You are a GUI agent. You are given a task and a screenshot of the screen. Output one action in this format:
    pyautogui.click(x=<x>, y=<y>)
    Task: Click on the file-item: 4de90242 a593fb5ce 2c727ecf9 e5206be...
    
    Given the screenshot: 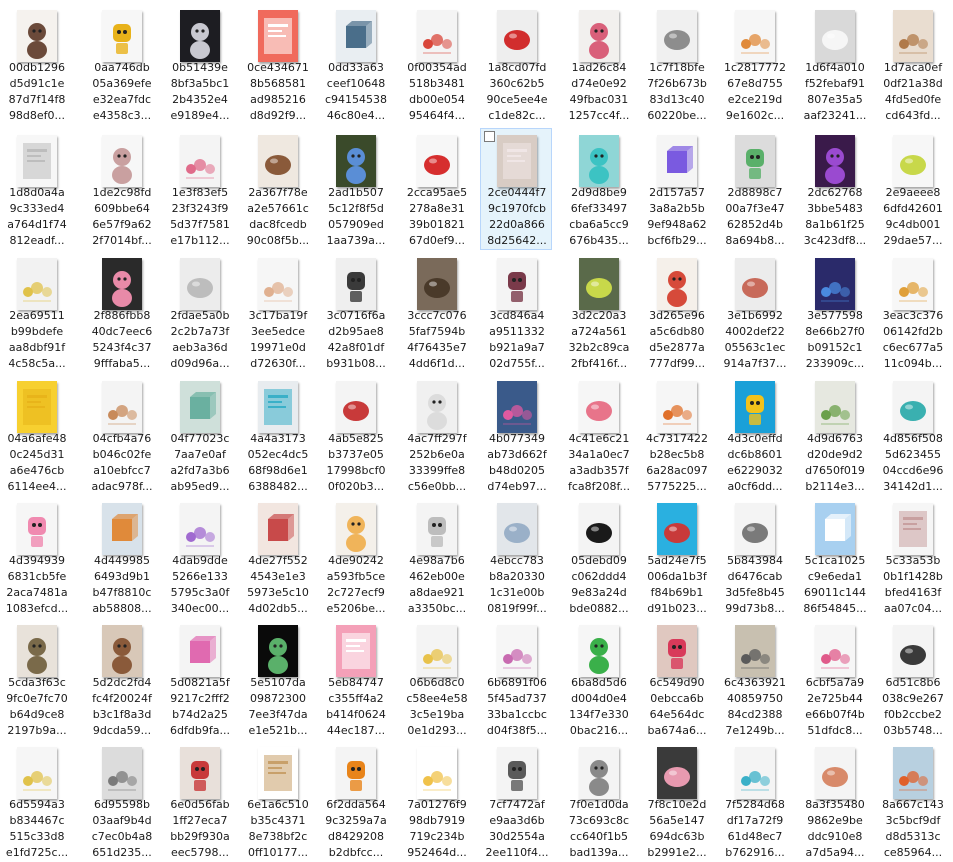 What is the action you would take?
    pyautogui.click(x=355, y=557)
    